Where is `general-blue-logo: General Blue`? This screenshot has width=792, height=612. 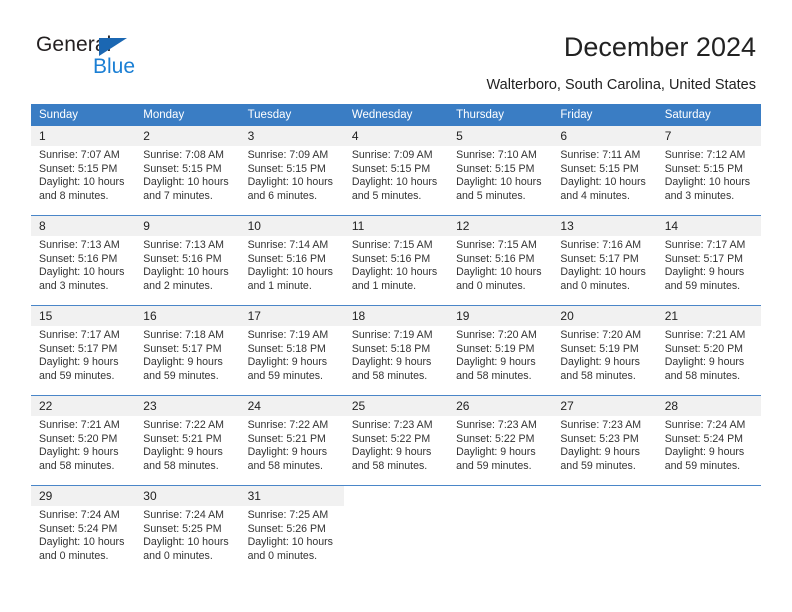 general-blue-logo: General Blue is located at coordinates (126, 58).